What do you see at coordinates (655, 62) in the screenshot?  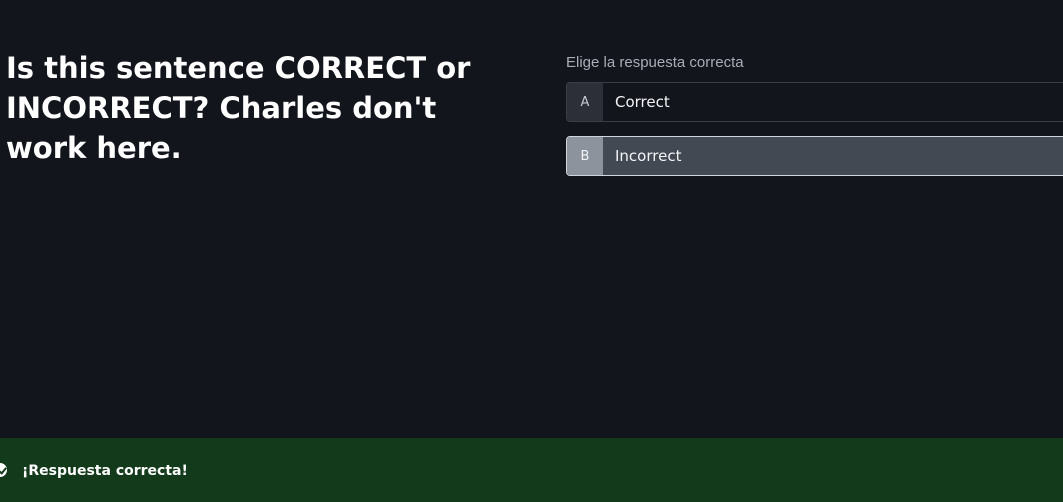 I see `answer-prompt: Elige la respuesta correcta` at bounding box center [655, 62].